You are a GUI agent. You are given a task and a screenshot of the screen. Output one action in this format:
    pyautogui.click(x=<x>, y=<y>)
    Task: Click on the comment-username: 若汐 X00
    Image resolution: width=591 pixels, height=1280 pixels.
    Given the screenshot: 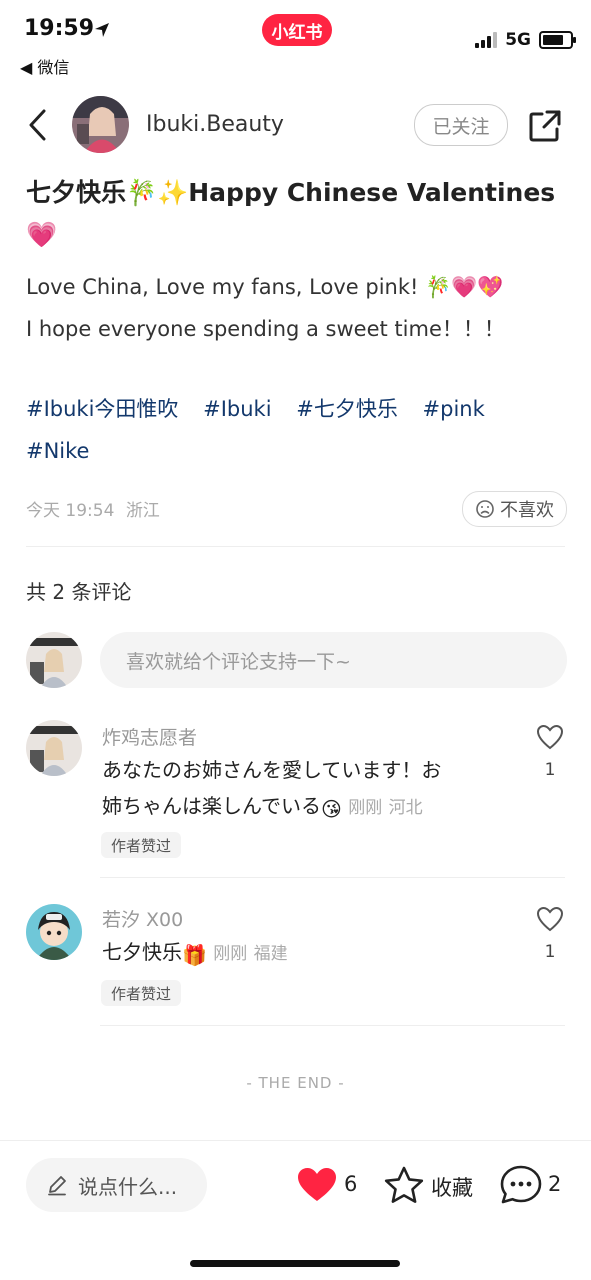 What is the action you would take?
    pyautogui.click(x=142, y=918)
    